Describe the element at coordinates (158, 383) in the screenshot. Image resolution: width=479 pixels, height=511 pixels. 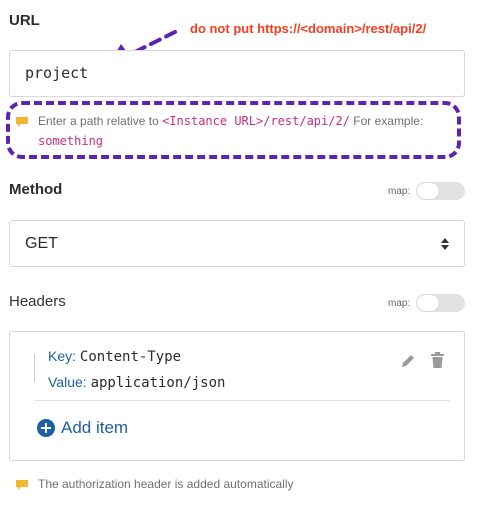
I see `value-value: application/json` at that location.